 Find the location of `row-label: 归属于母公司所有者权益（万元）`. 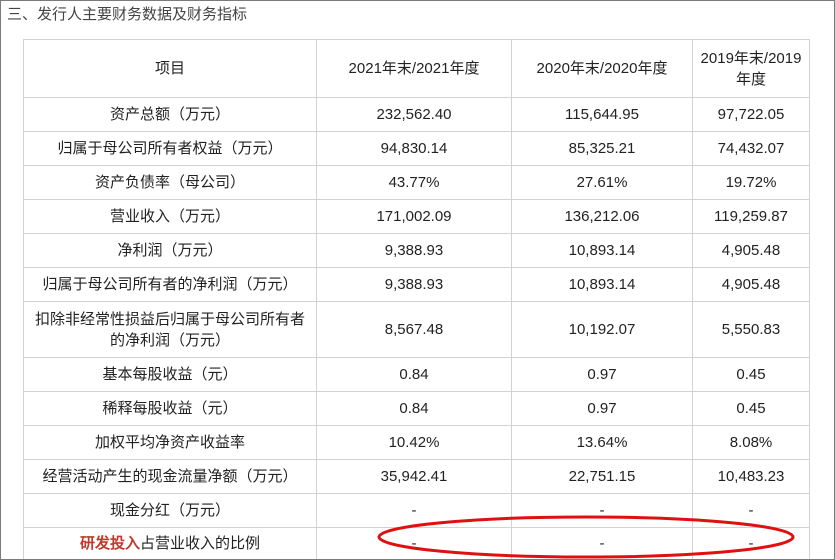

row-label: 归属于母公司所有者权益（万元） is located at coordinates (170, 148).